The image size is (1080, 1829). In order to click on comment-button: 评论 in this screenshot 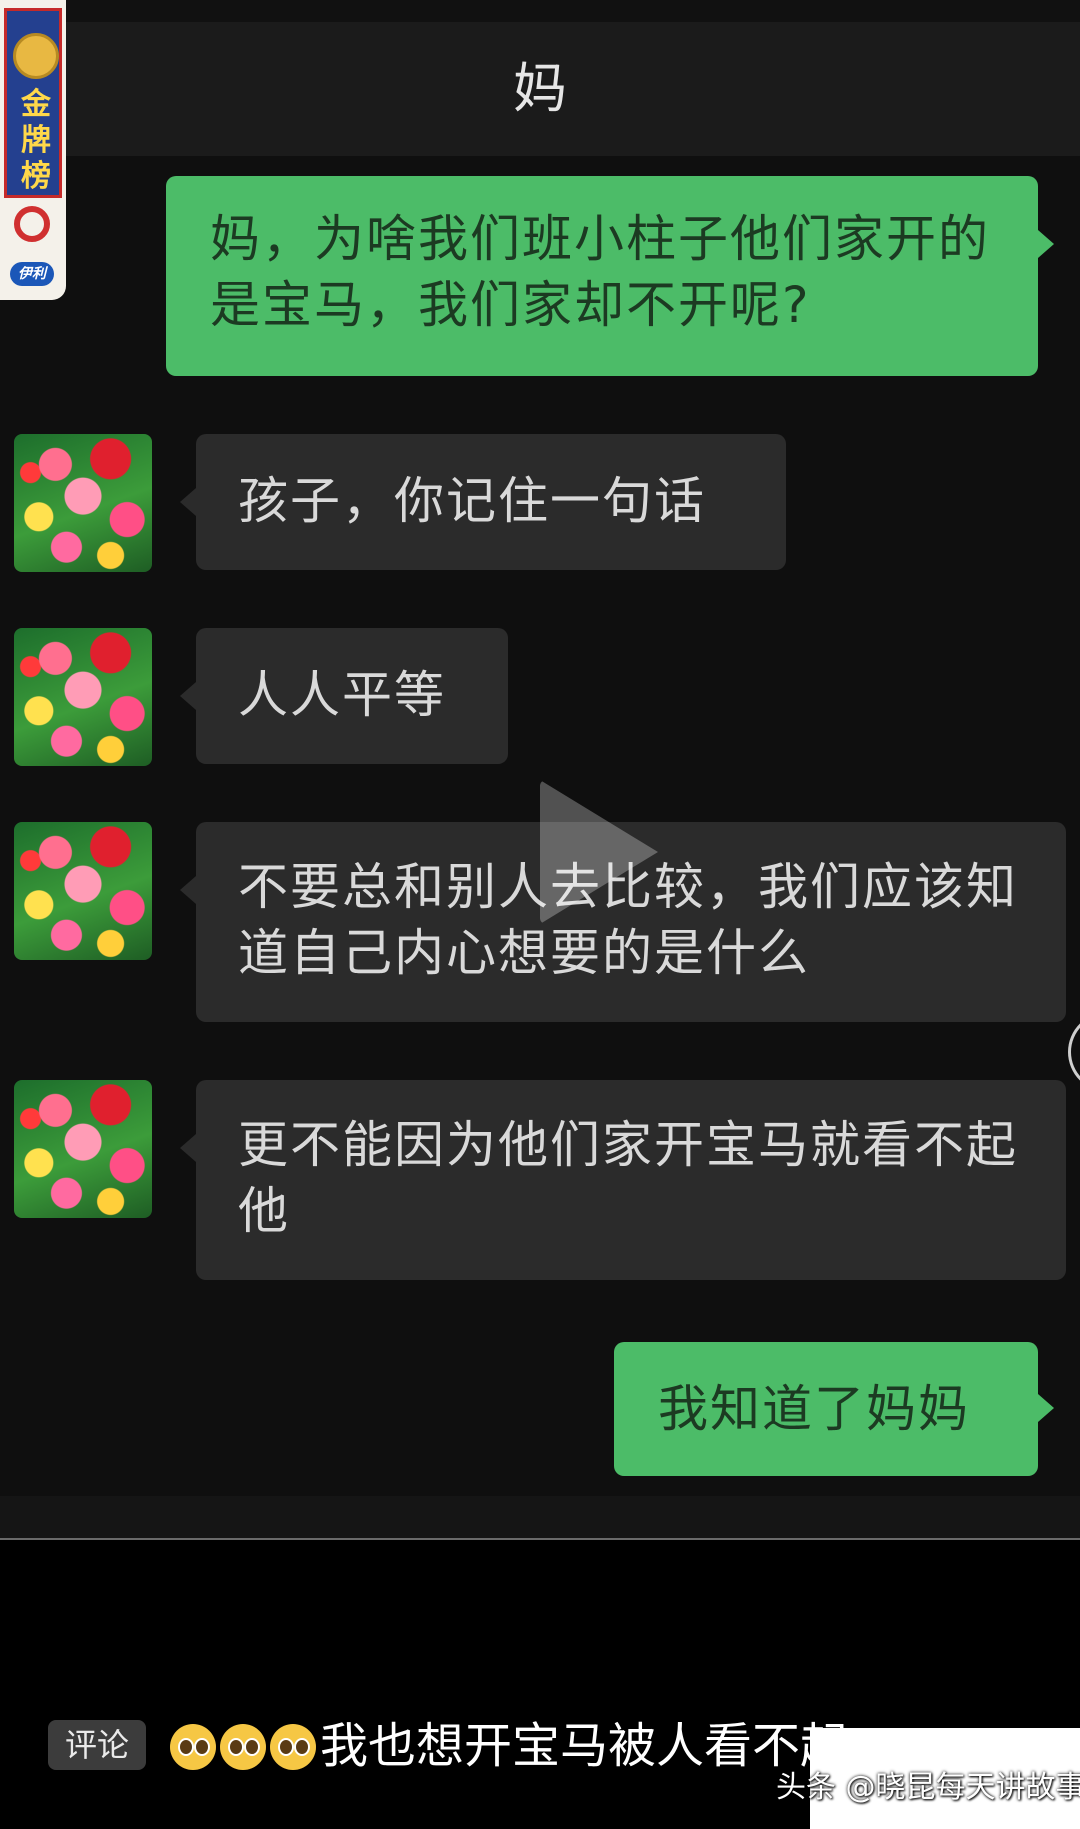, I will do `click(97, 1745)`.